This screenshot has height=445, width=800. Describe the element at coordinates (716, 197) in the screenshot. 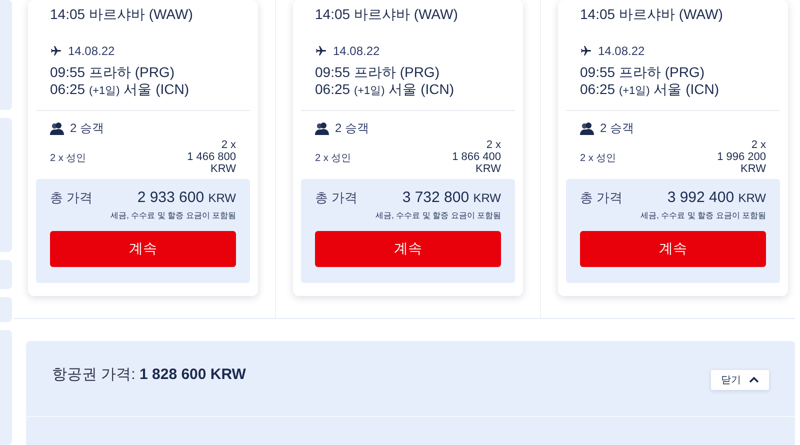

I see `total-amount: 3 992 400 KRW` at that location.